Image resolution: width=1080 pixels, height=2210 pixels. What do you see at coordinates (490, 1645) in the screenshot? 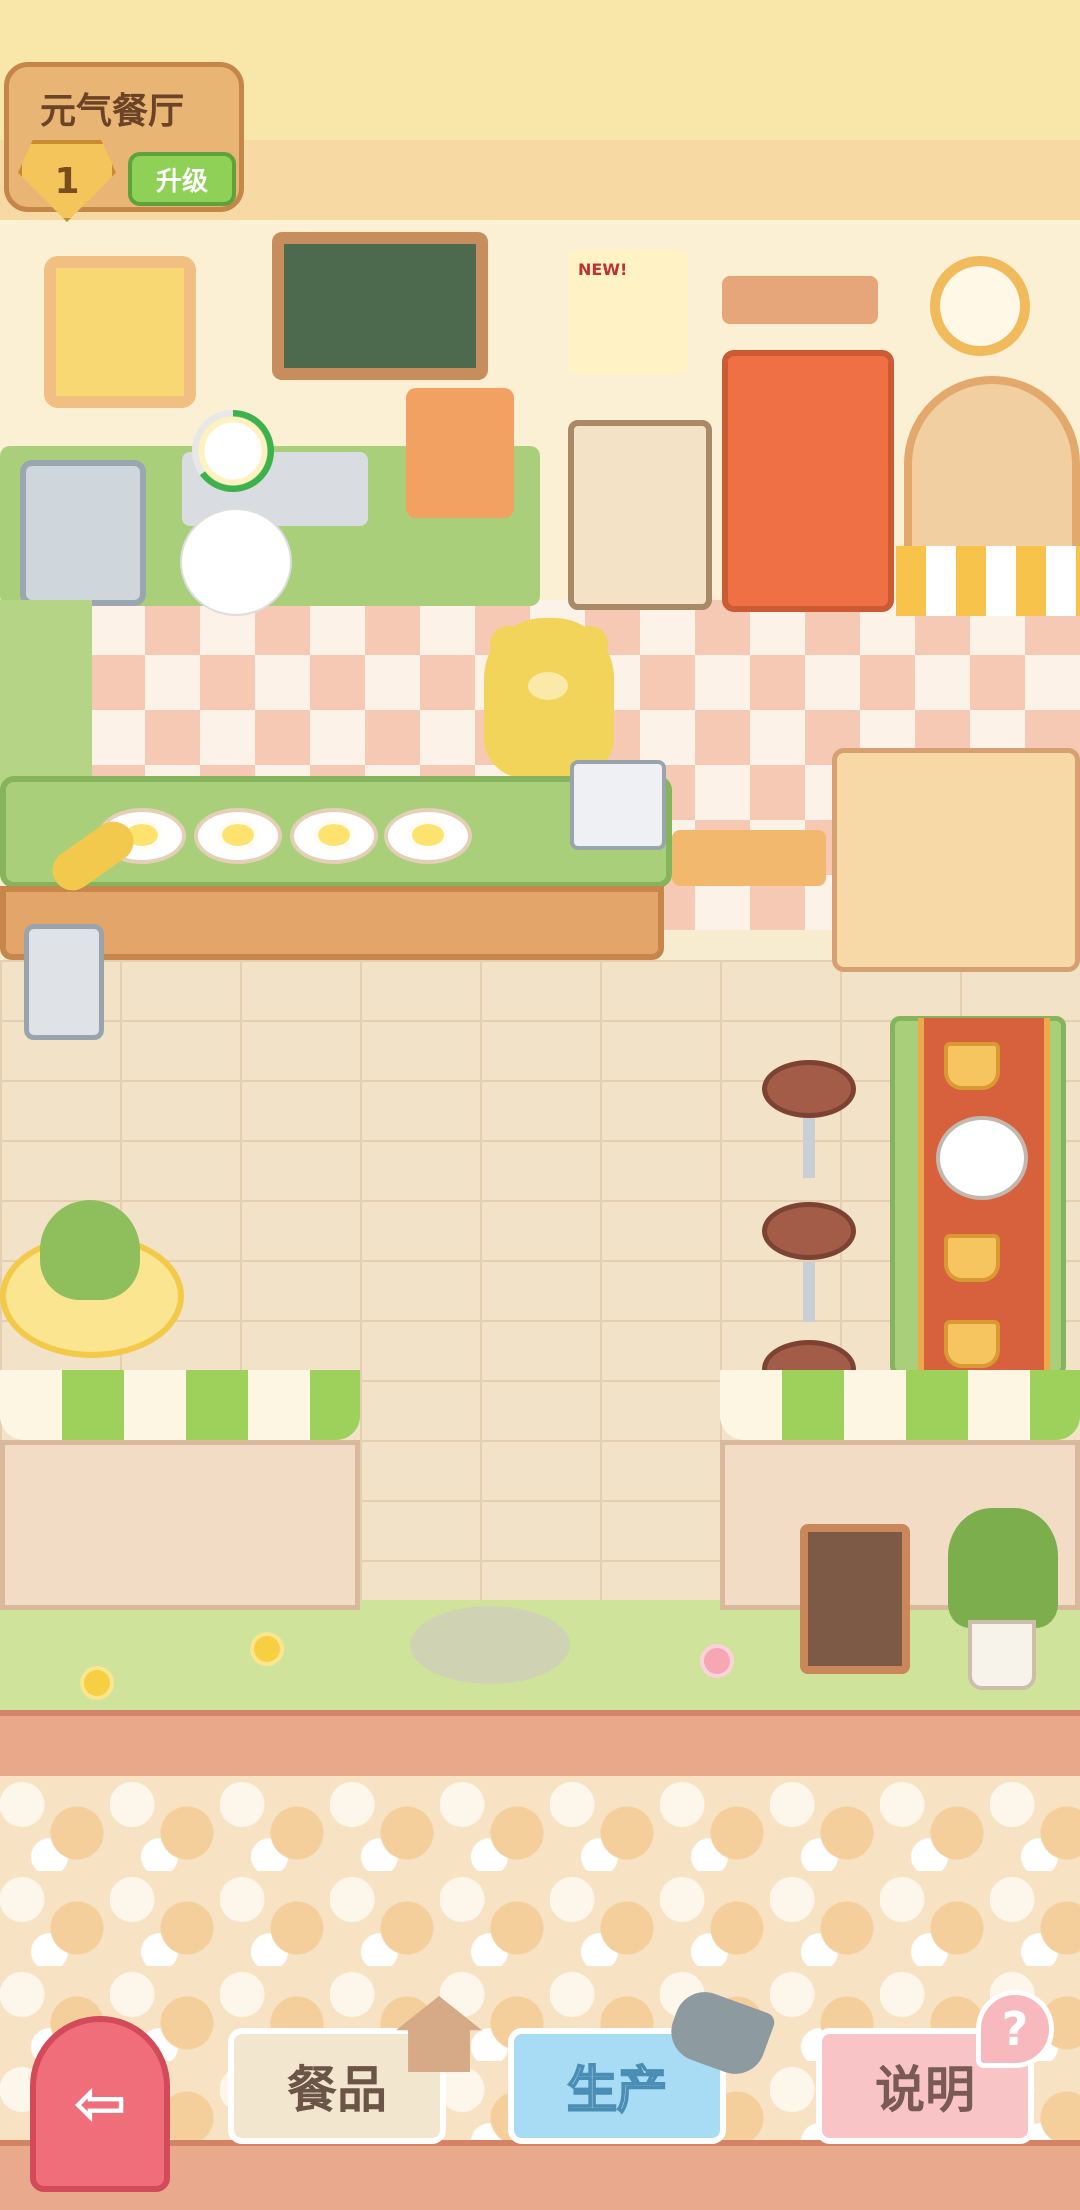
I see `stepping-stone` at bounding box center [490, 1645].